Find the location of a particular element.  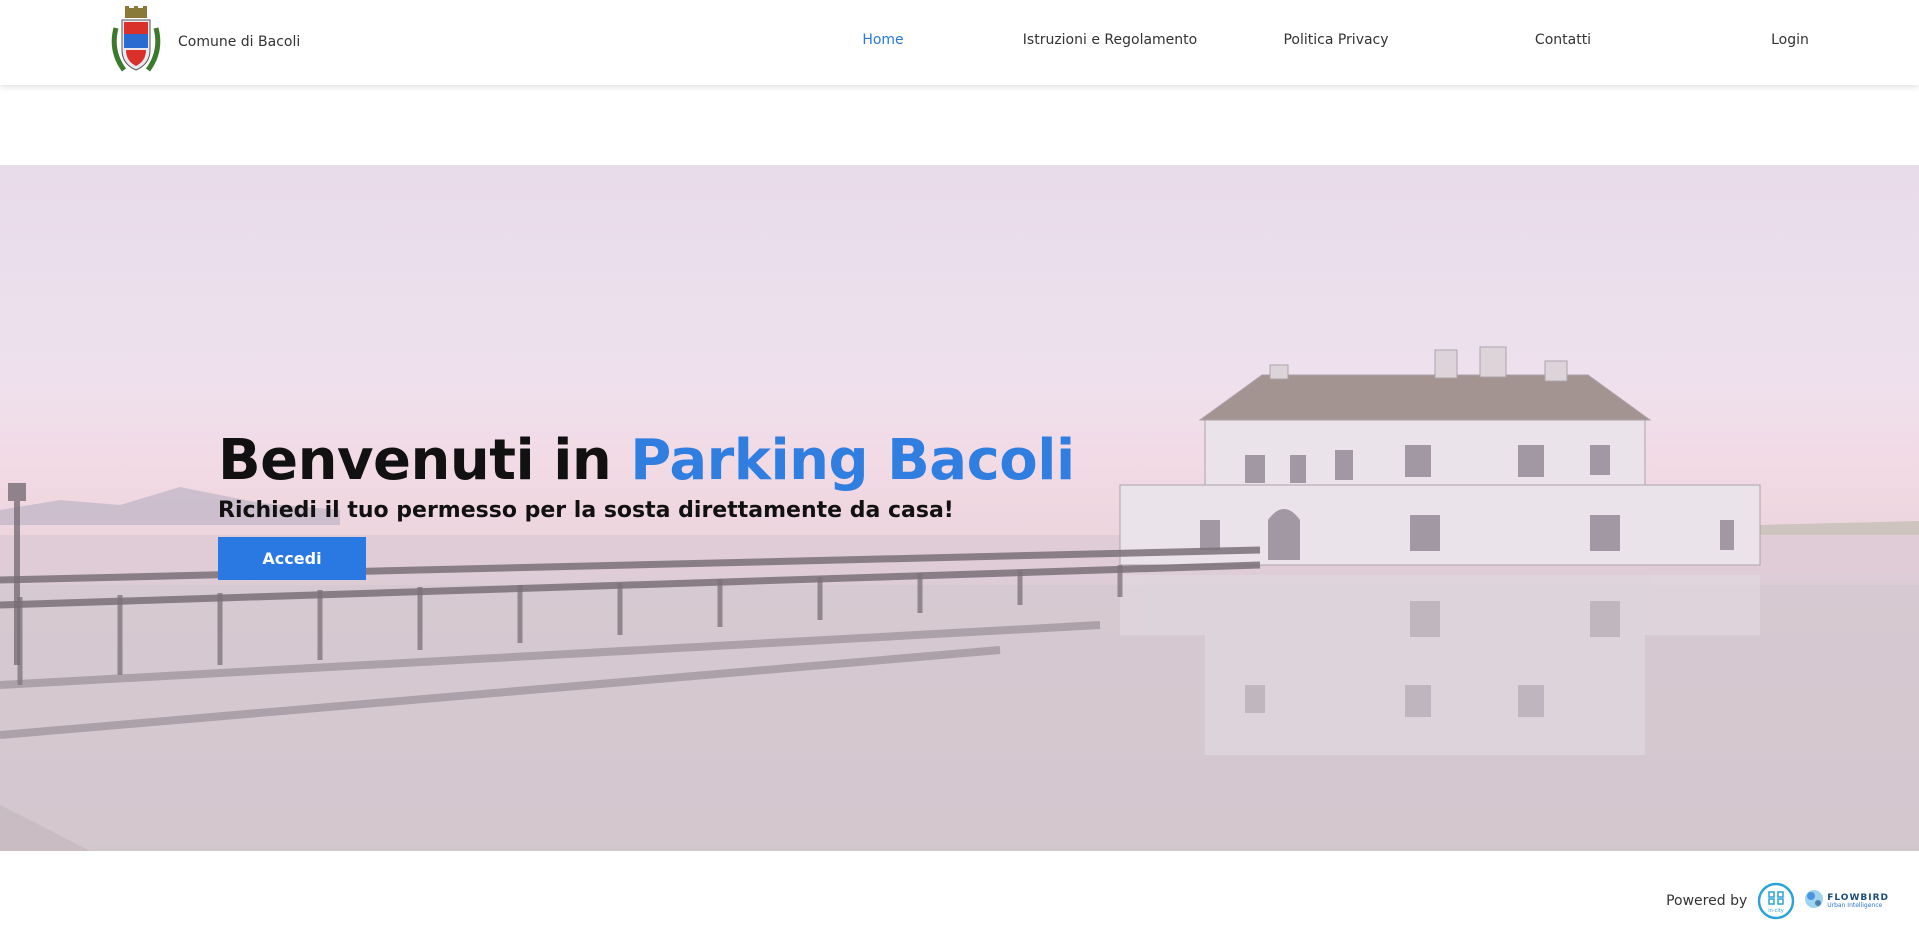

nav-privacy: Politica Privacy is located at coordinates (1335, 40).